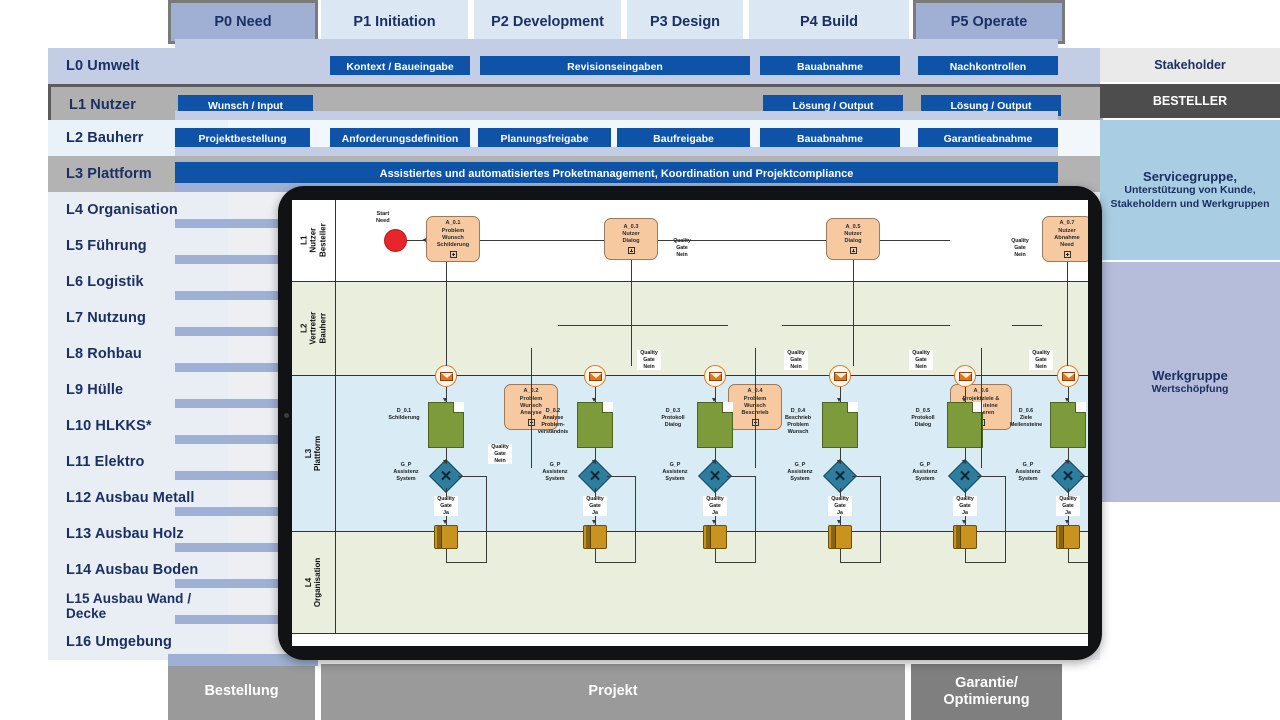 The height and width of the screenshot is (720, 1280). I want to click on gateway-label-5: G_P Assistenz System, so click(1028, 472).